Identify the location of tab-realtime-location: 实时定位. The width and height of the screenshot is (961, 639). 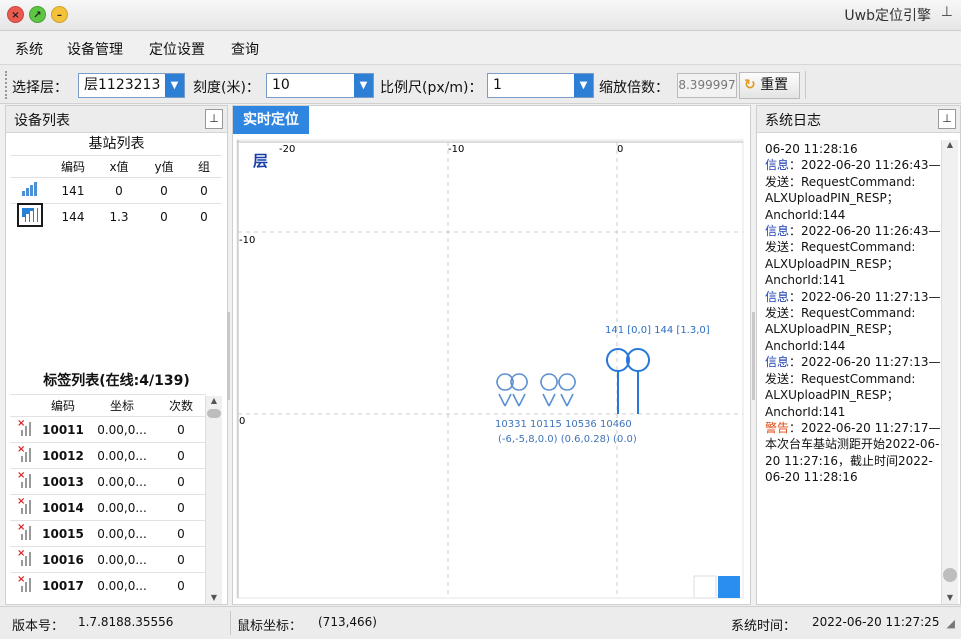
(271, 120).